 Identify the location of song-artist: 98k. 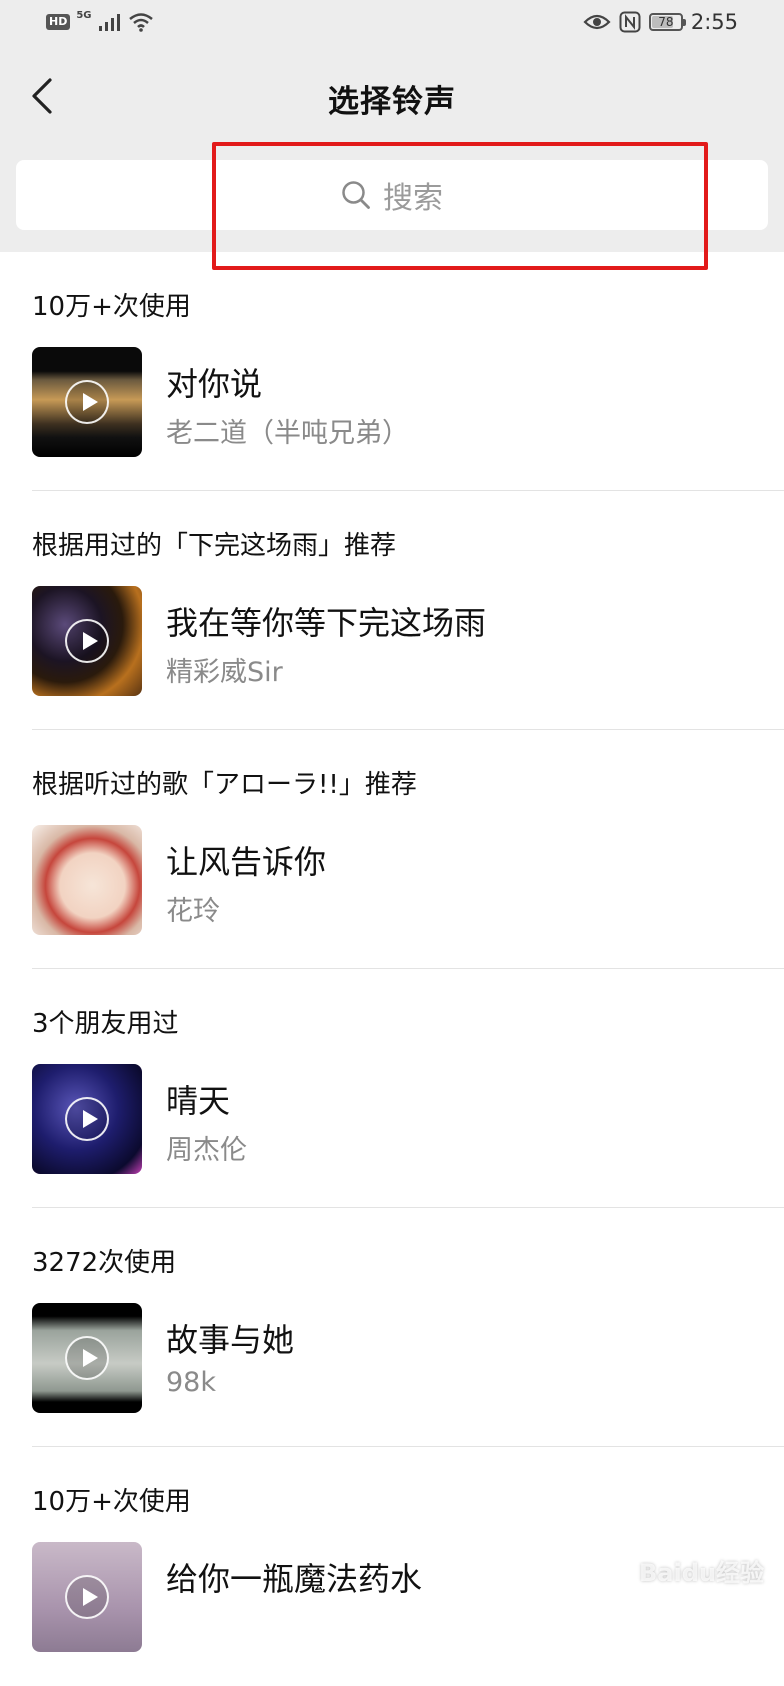
(191, 1382).